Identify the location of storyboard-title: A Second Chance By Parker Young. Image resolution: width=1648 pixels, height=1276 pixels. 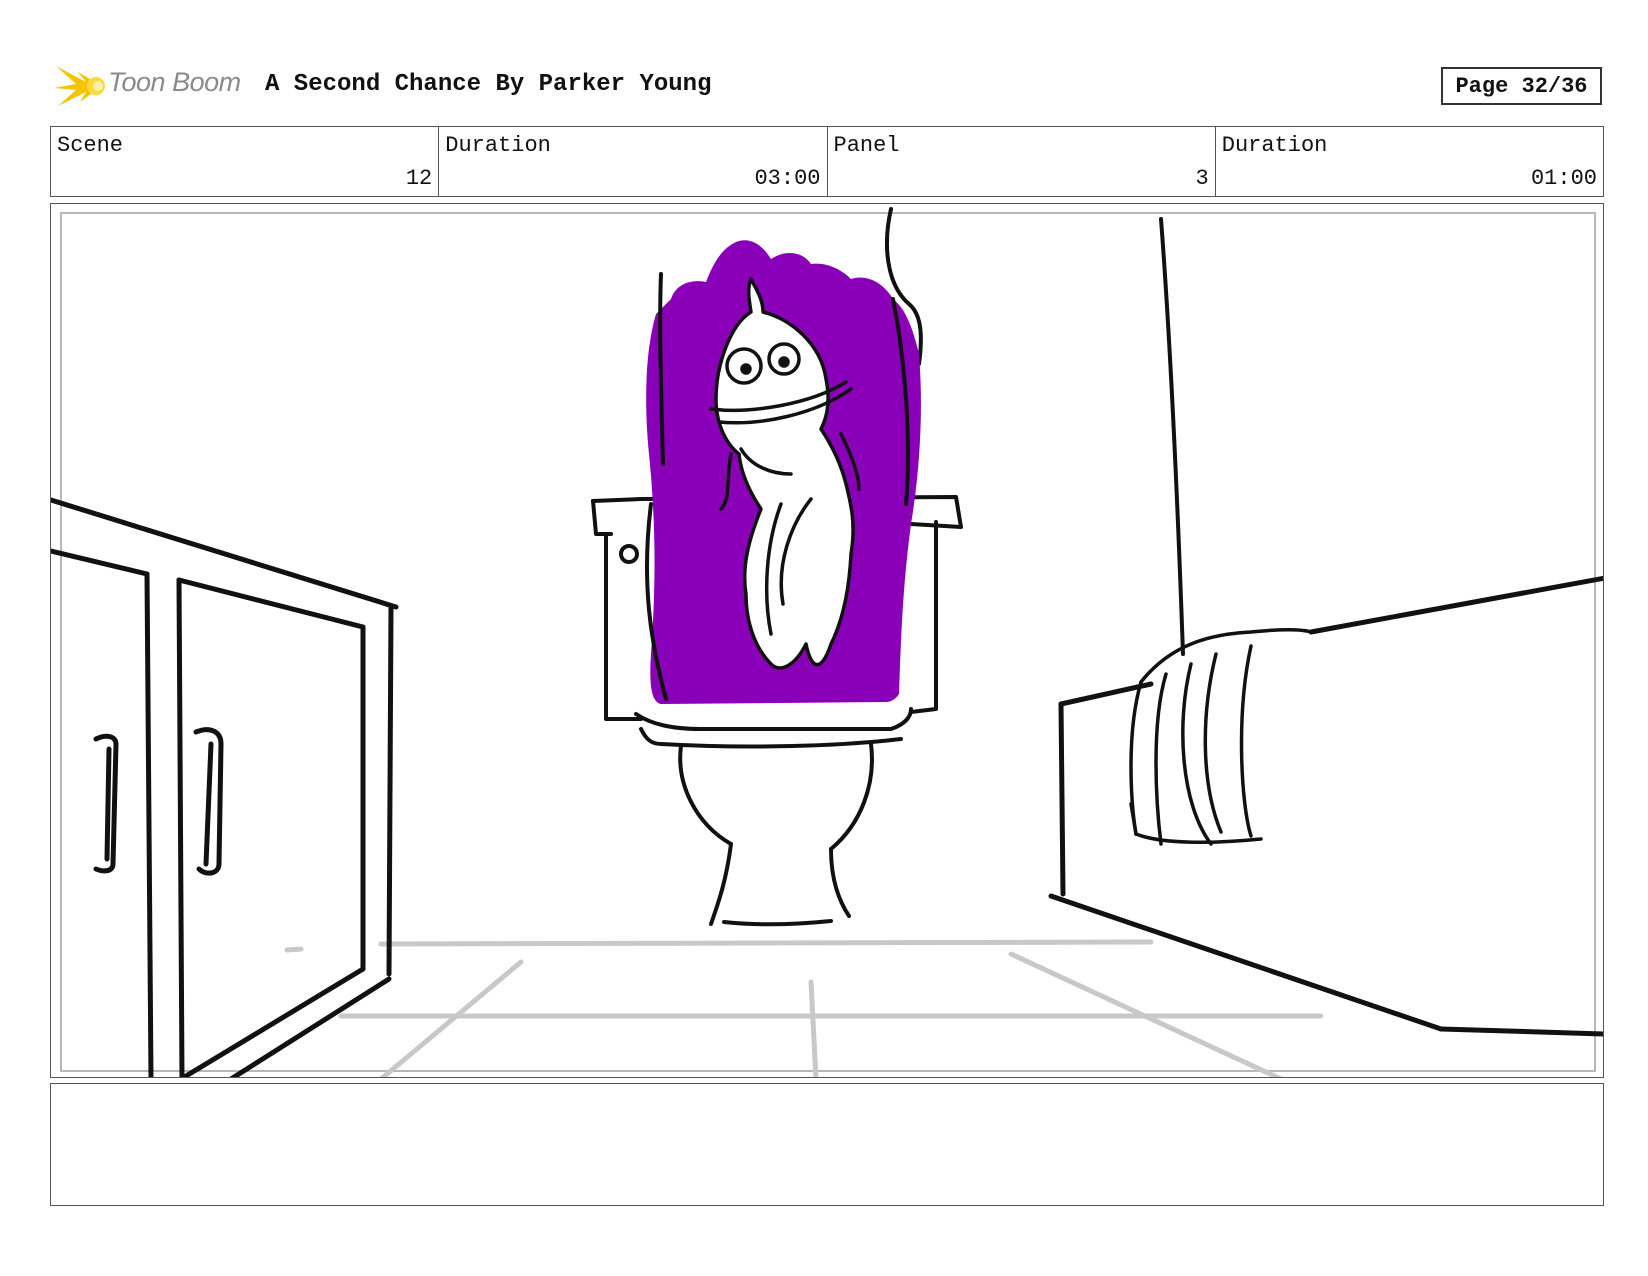
(488, 84).